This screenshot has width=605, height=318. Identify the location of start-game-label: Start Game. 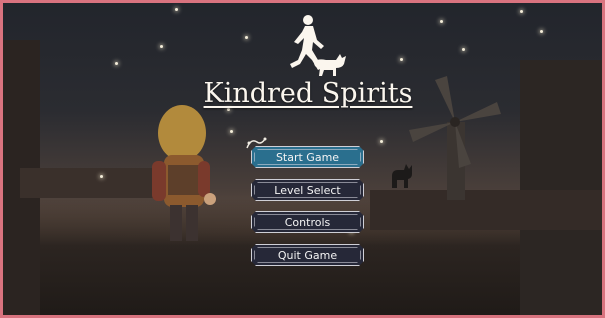
(307, 157).